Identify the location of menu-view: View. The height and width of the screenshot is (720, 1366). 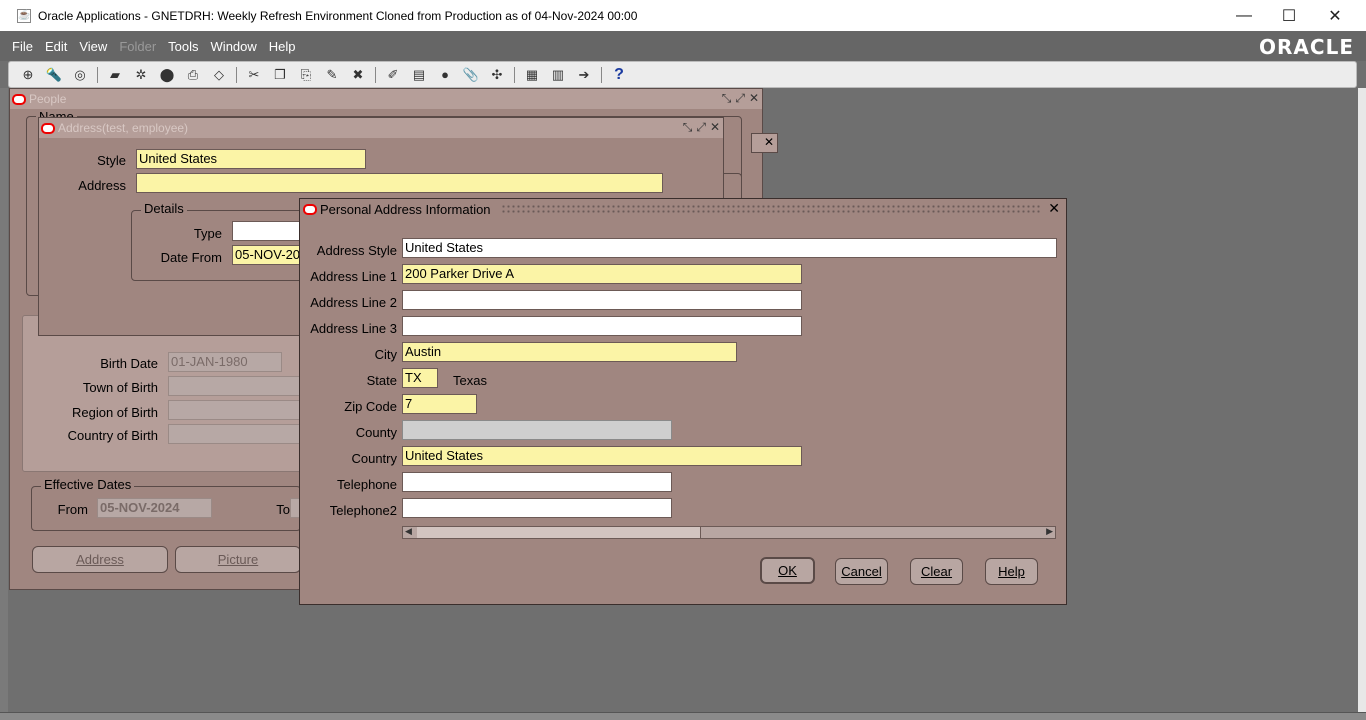
(93, 46).